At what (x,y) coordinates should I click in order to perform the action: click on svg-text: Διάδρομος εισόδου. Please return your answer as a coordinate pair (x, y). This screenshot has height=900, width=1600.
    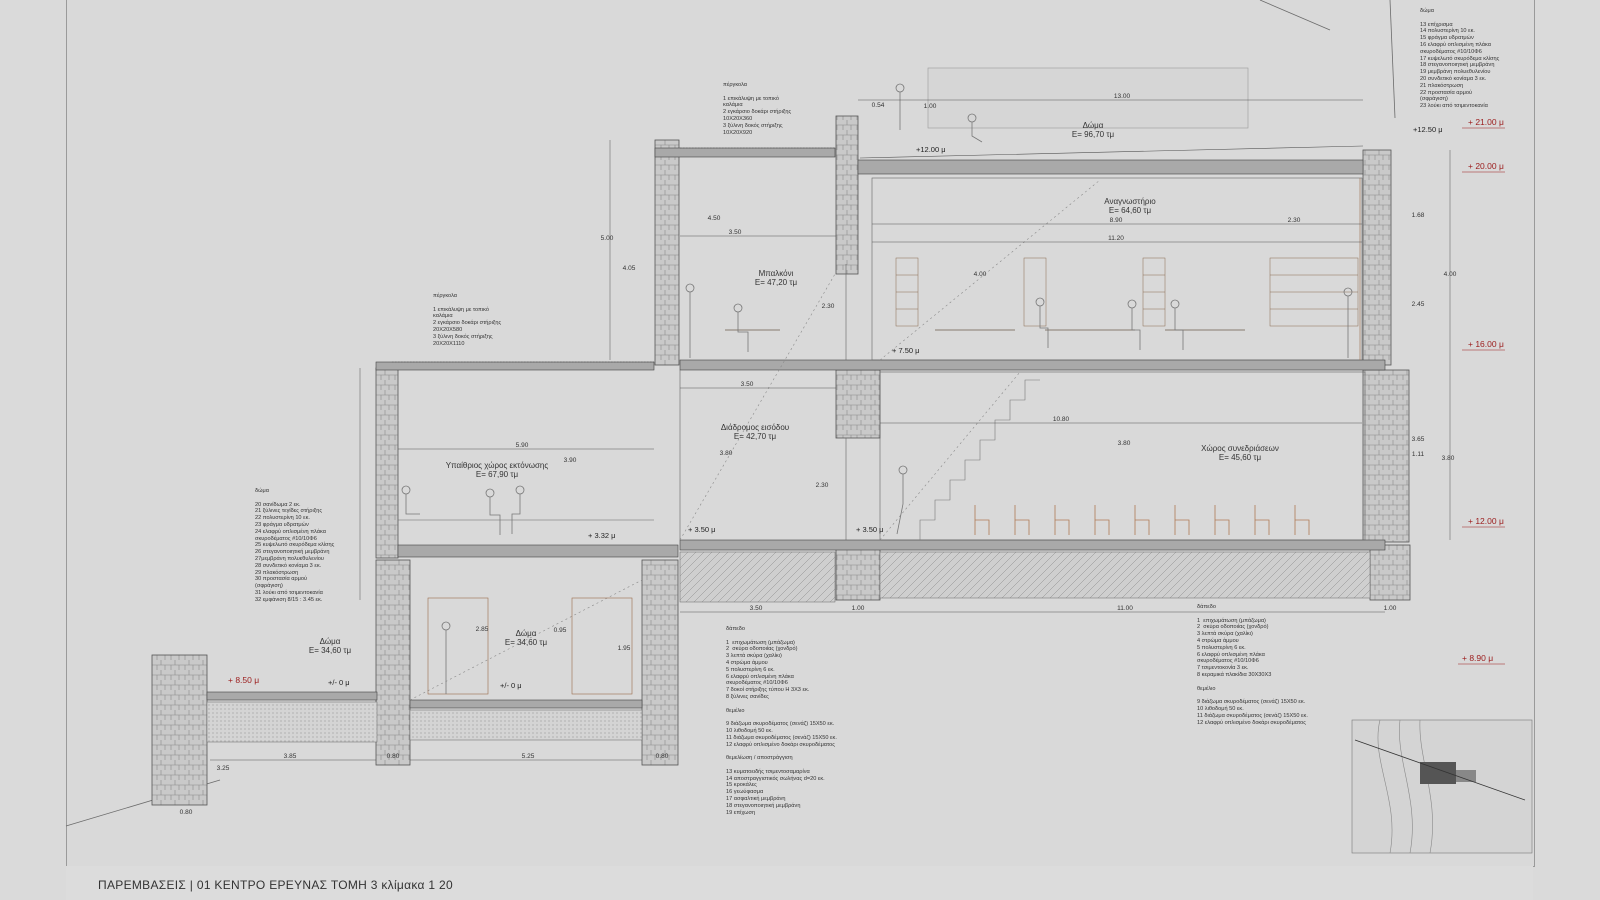
    Looking at the image, I should click on (755, 427).